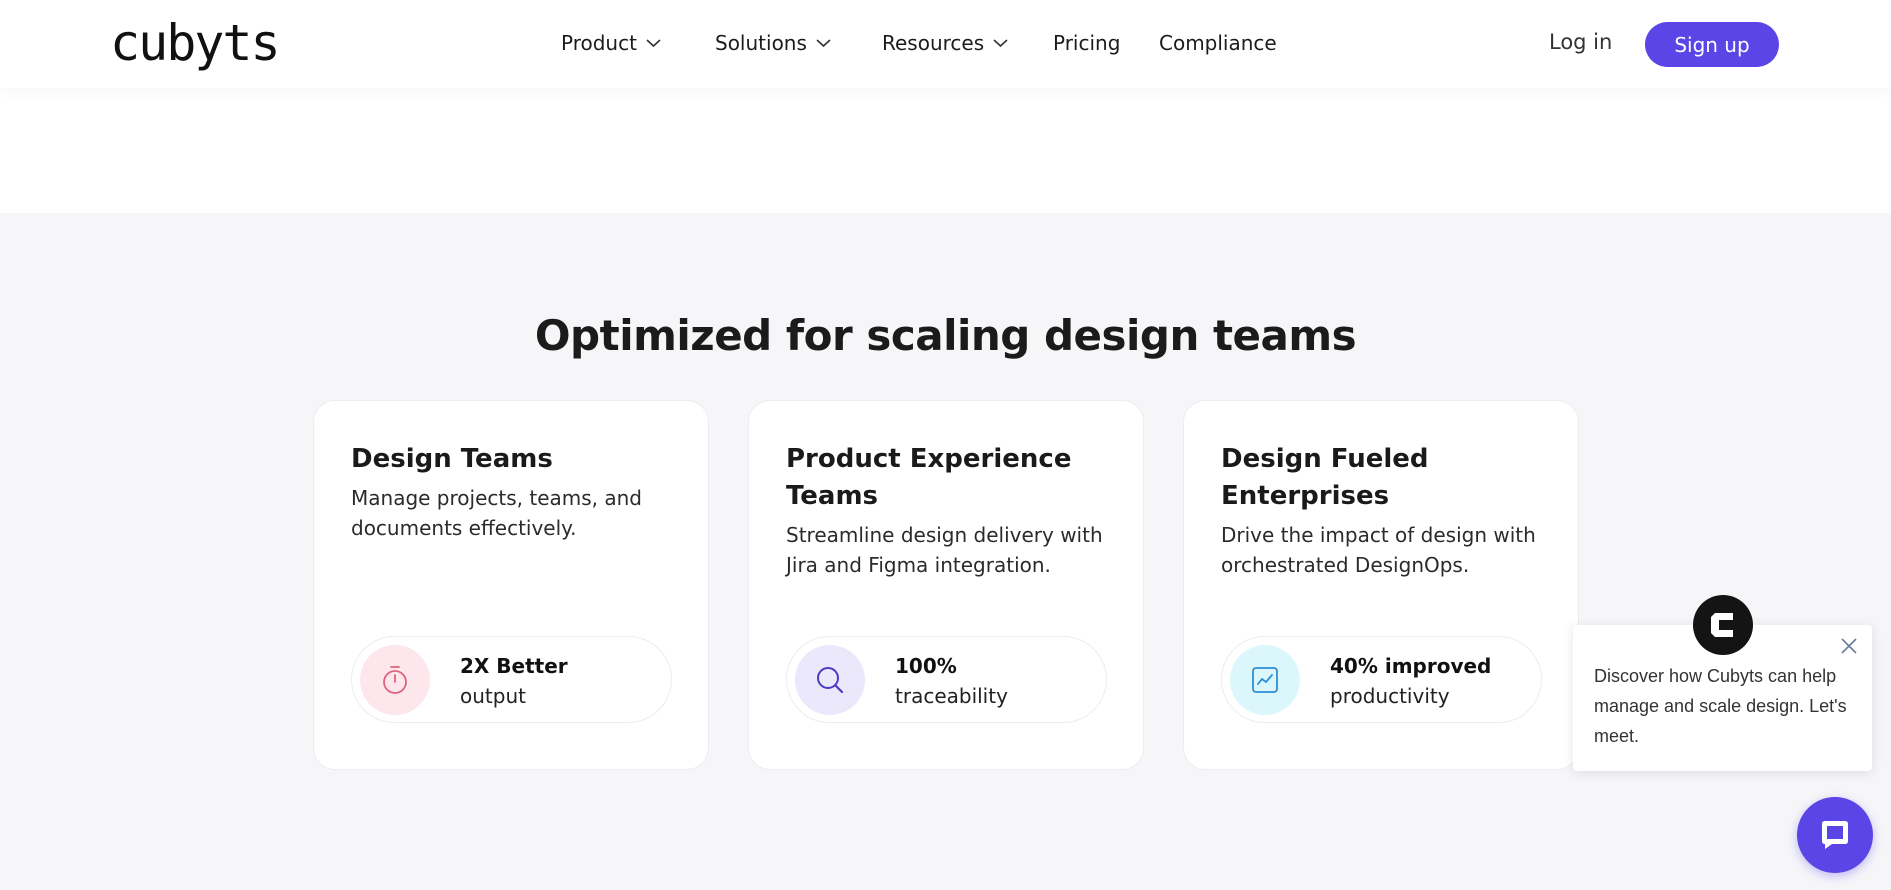 The image size is (1891, 890). What do you see at coordinates (1849, 646) in the screenshot?
I see `close-icon` at bounding box center [1849, 646].